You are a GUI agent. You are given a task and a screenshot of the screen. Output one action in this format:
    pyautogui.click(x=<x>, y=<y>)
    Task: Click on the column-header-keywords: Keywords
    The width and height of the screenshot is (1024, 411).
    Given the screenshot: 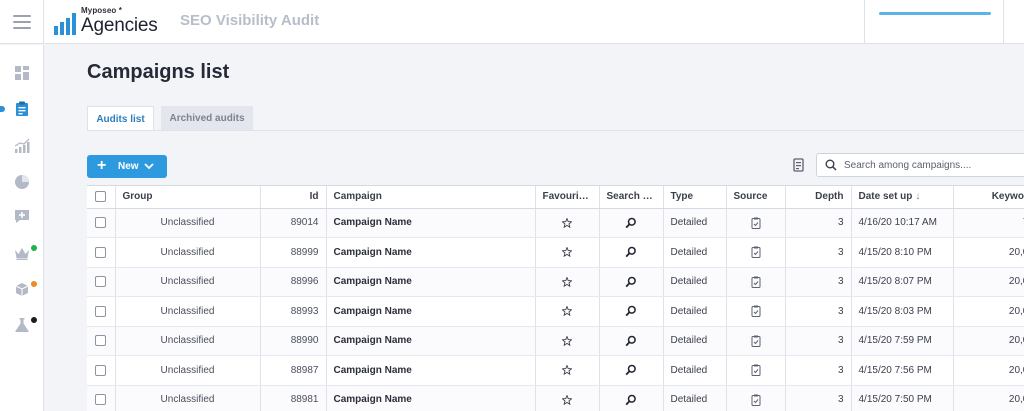 What is the action you would take?
    pyautogui.click(x=988, y=197)
    